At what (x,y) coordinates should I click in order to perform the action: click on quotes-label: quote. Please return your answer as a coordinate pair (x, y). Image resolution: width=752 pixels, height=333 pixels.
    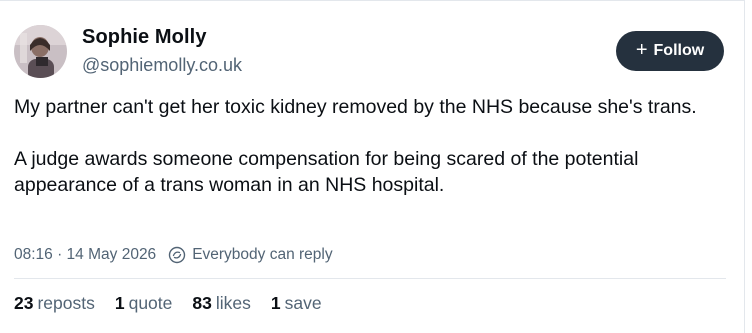
    Looking at the image, I should click on (150, 303).